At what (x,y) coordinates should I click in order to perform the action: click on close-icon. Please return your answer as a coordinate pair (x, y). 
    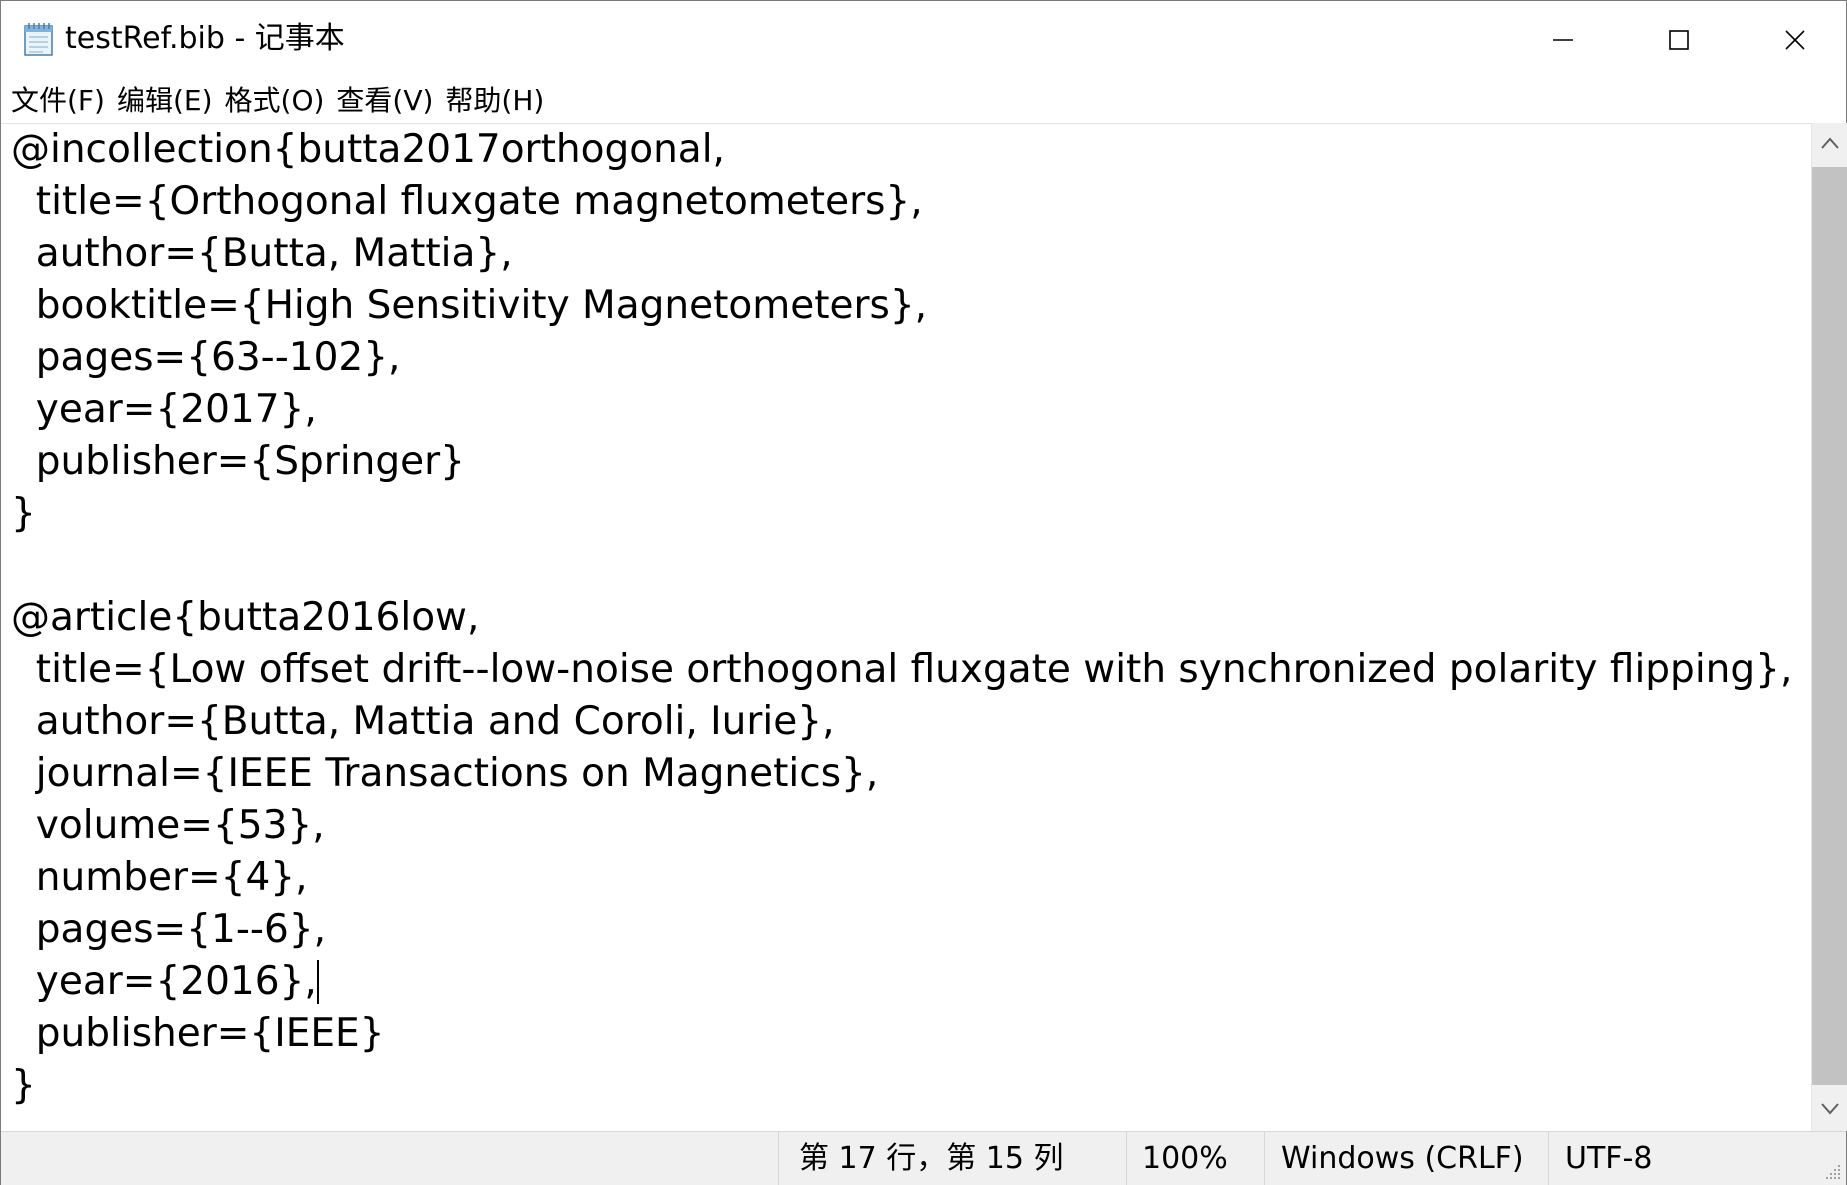
    Looking at the image, I should click on (1795, 40).